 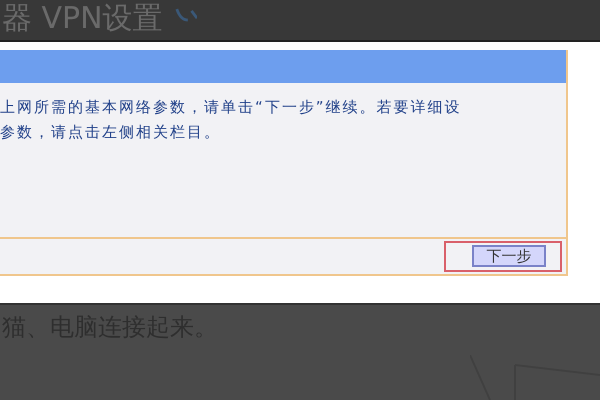 What do you see at coordinates (111, 132) in the screenshot?
I see `instruction-text: 参数，请点击左侧相关栏目。` at bounding box center [111, 132].